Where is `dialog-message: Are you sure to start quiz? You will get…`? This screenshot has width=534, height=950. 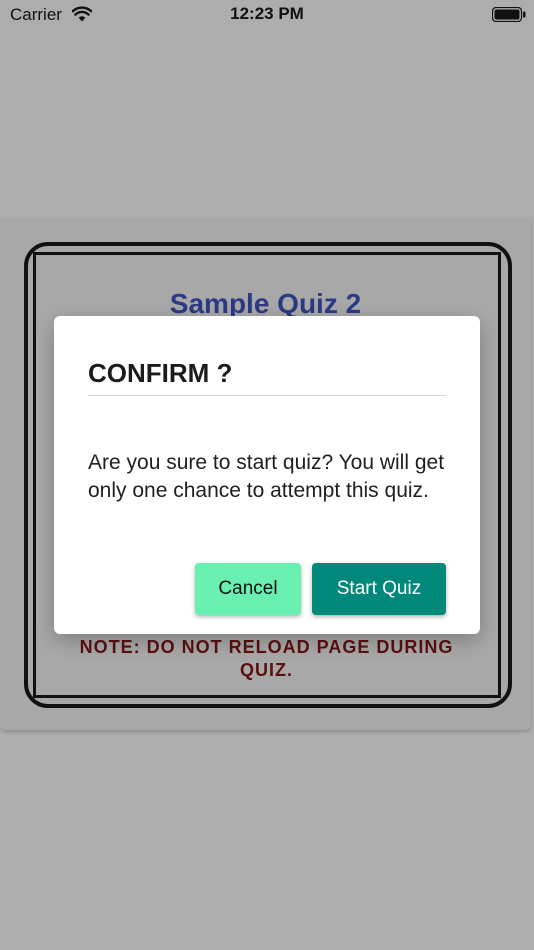
dialog-message: Are you sure to start quiz? You will get… is located at coordinates (266, 476).